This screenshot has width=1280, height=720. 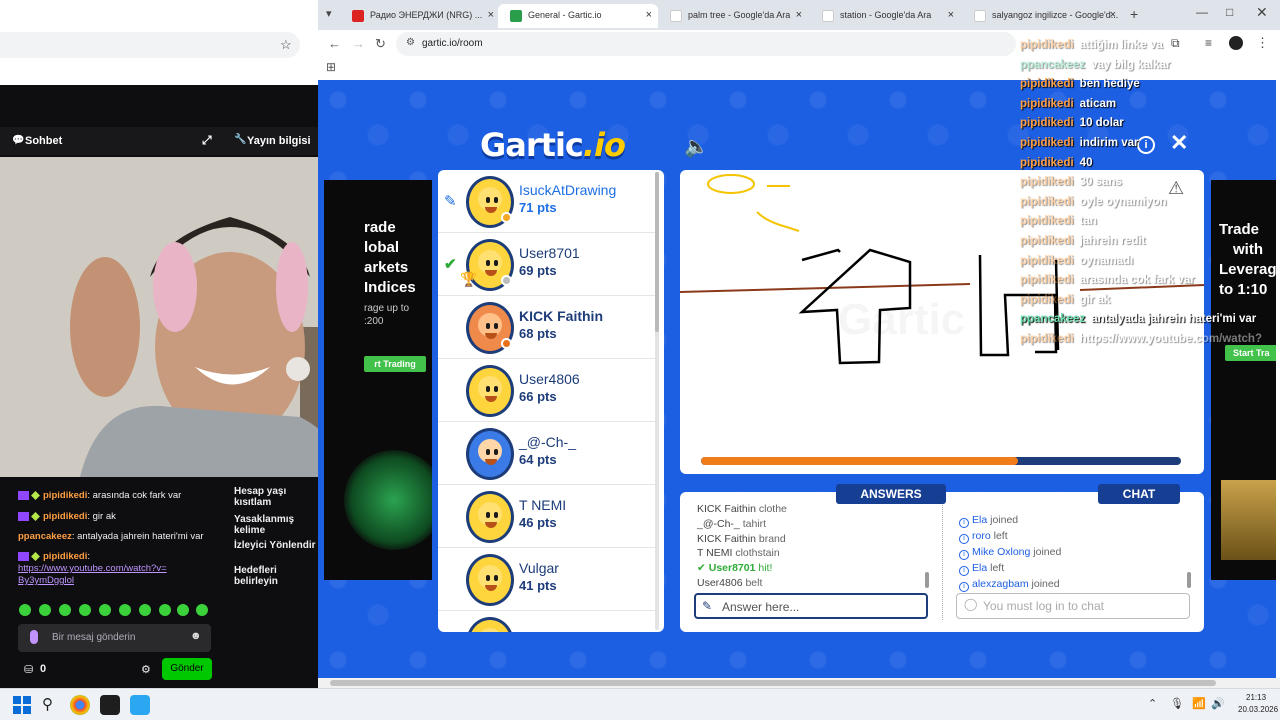 What do you see at coordinates (388, 500) in the screenshot?
I see `ad-globe-image` at bounding box center [388, 500].